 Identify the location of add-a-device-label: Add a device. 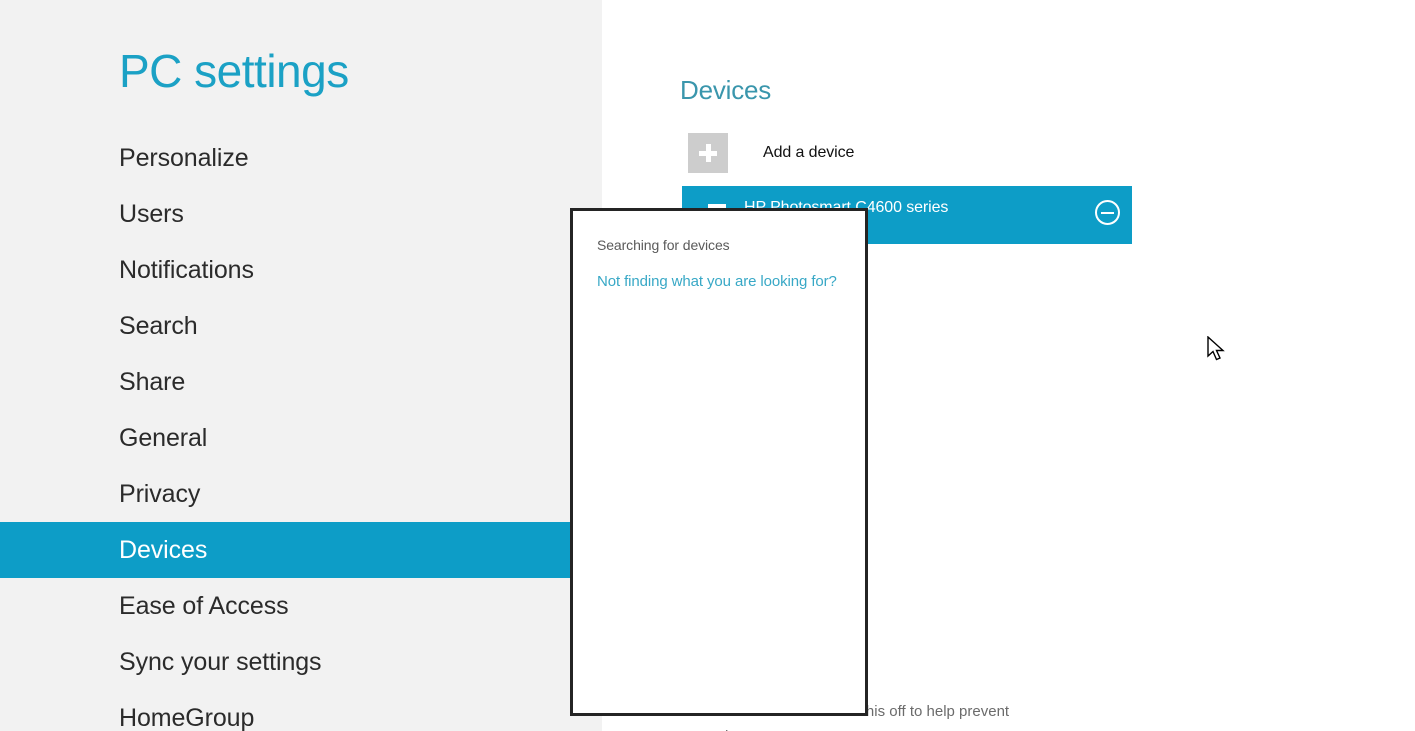
(809, 152).